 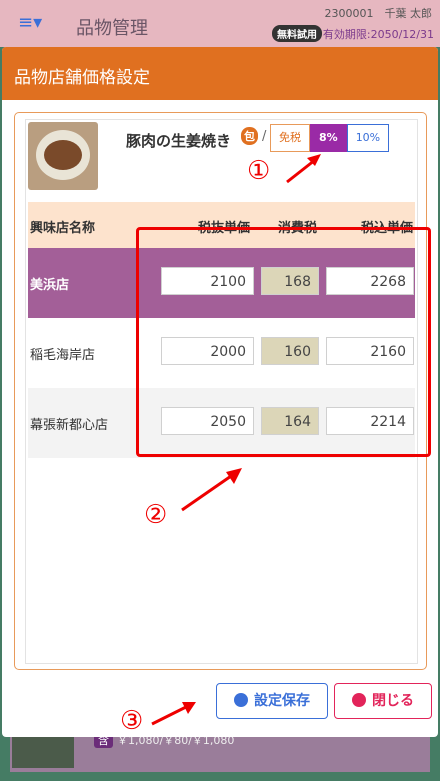 I want to click on trial-badge: 無料試用, so click(x=297, y=33).